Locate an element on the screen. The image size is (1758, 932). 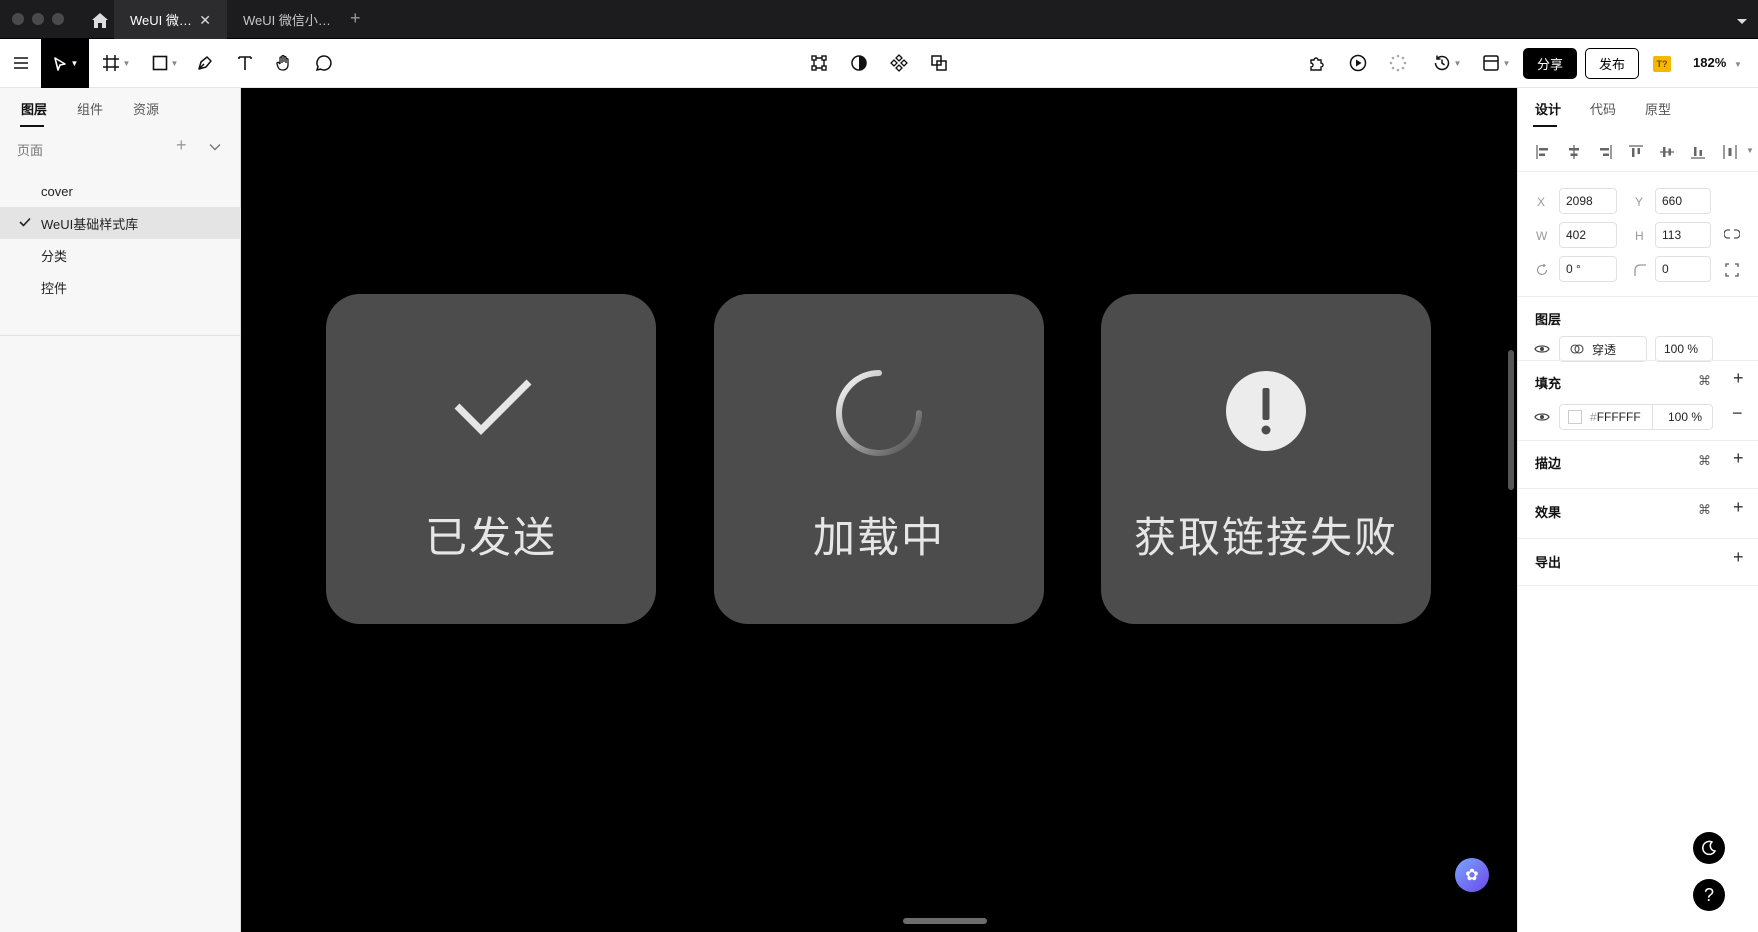
fill-color-swatch is located at coordinates (1575, 417).